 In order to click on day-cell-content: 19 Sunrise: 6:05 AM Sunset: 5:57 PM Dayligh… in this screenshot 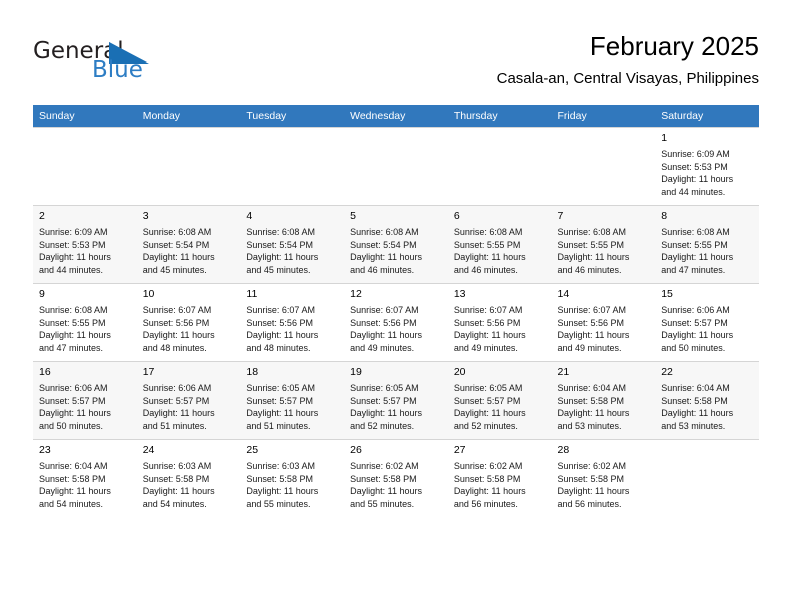, I will do `click(396, 400)`.